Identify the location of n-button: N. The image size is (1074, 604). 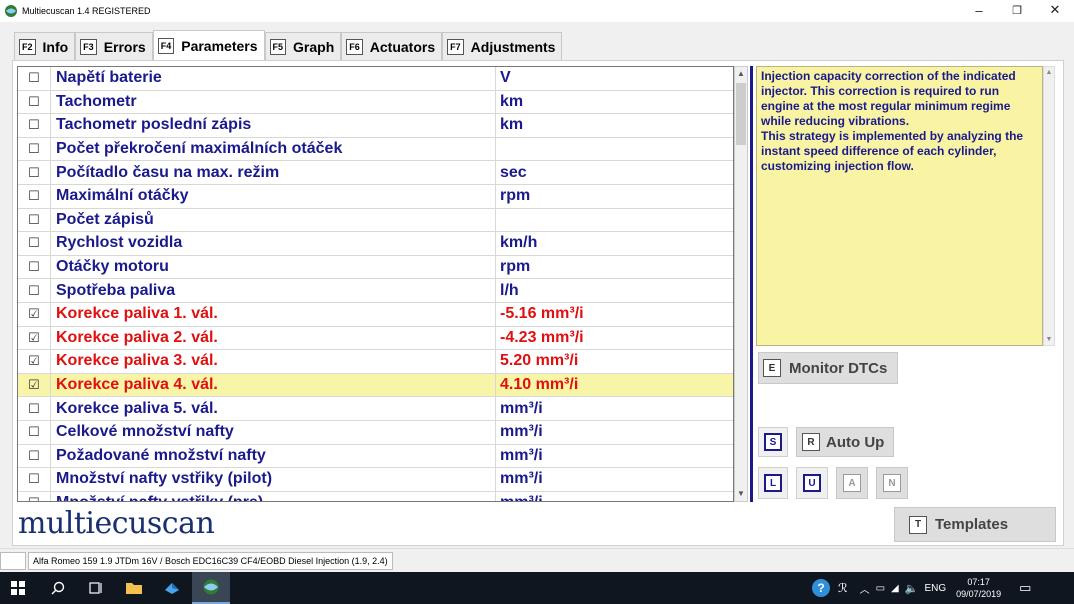
(892, 483).